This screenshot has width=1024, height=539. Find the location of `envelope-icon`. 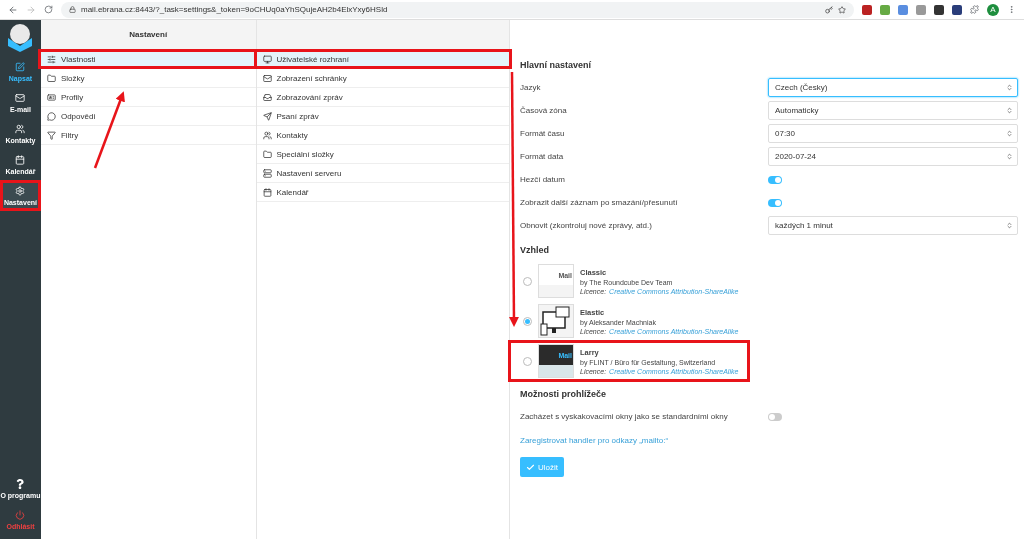

envelope-icon is located at coordinates (267, 78).